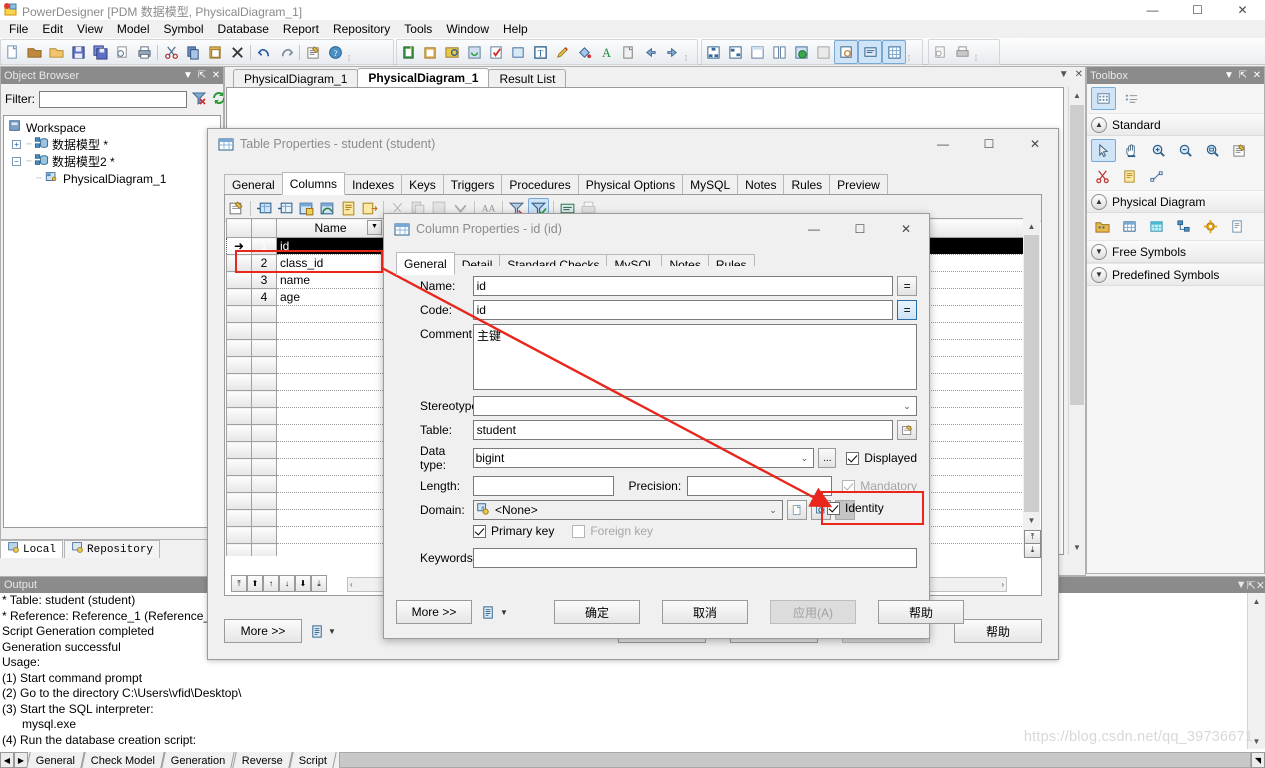  What do you see at coordinates (894, 52) in the screenshot?
I see `grid-icon` at bounding box center [894, 52].